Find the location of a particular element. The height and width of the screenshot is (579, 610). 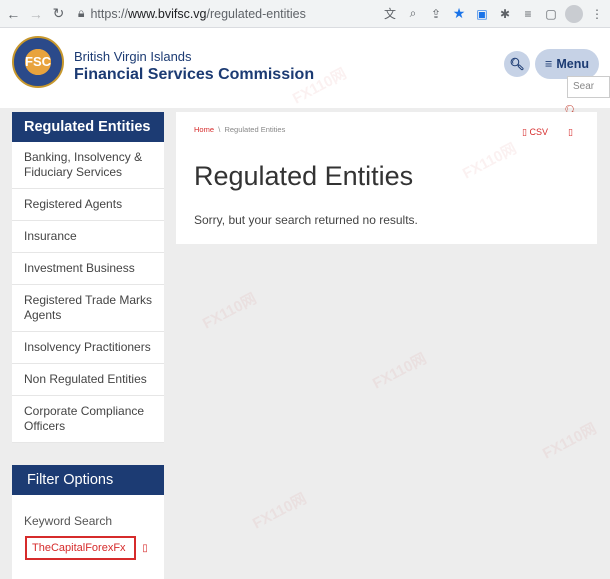

profile-avatar is located at coordinates (574, 13).